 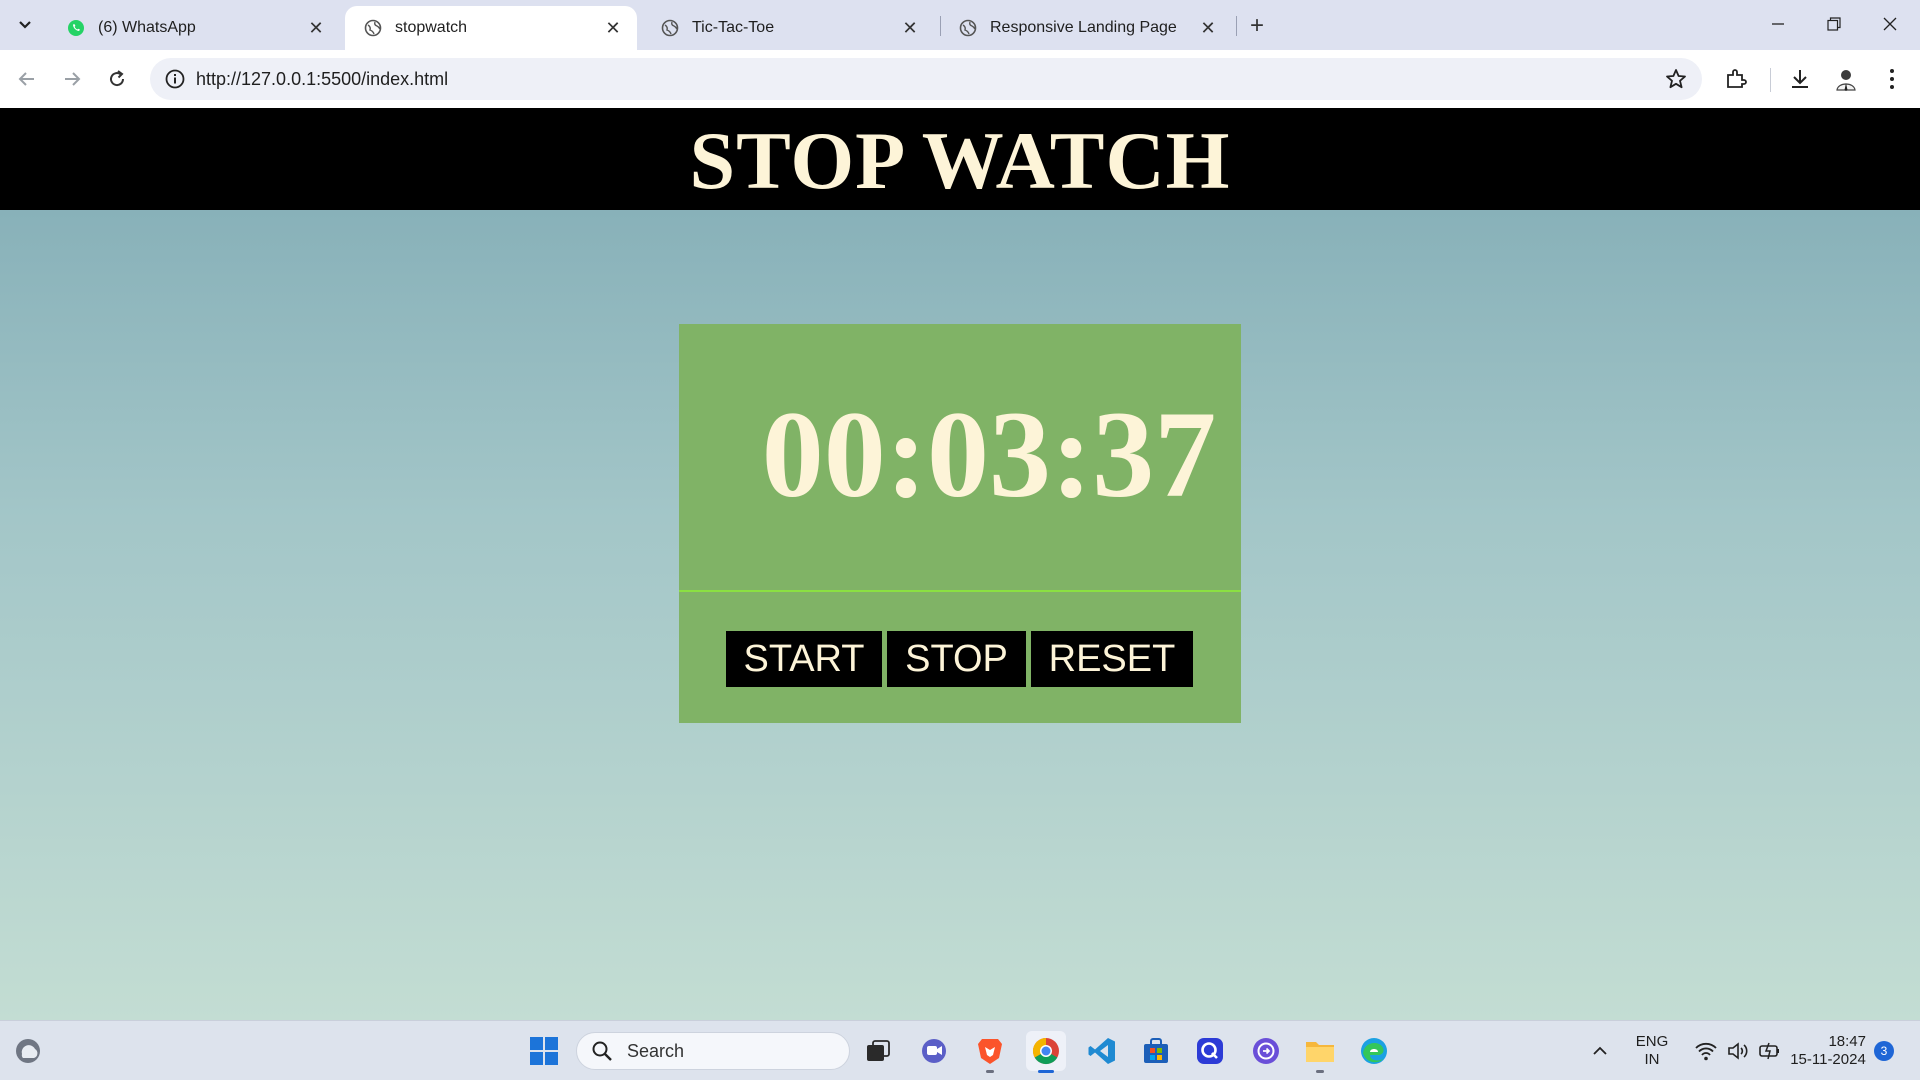 I want to click on tab-stopwatch: stopwatch ✕, so click(x=491, y=28).